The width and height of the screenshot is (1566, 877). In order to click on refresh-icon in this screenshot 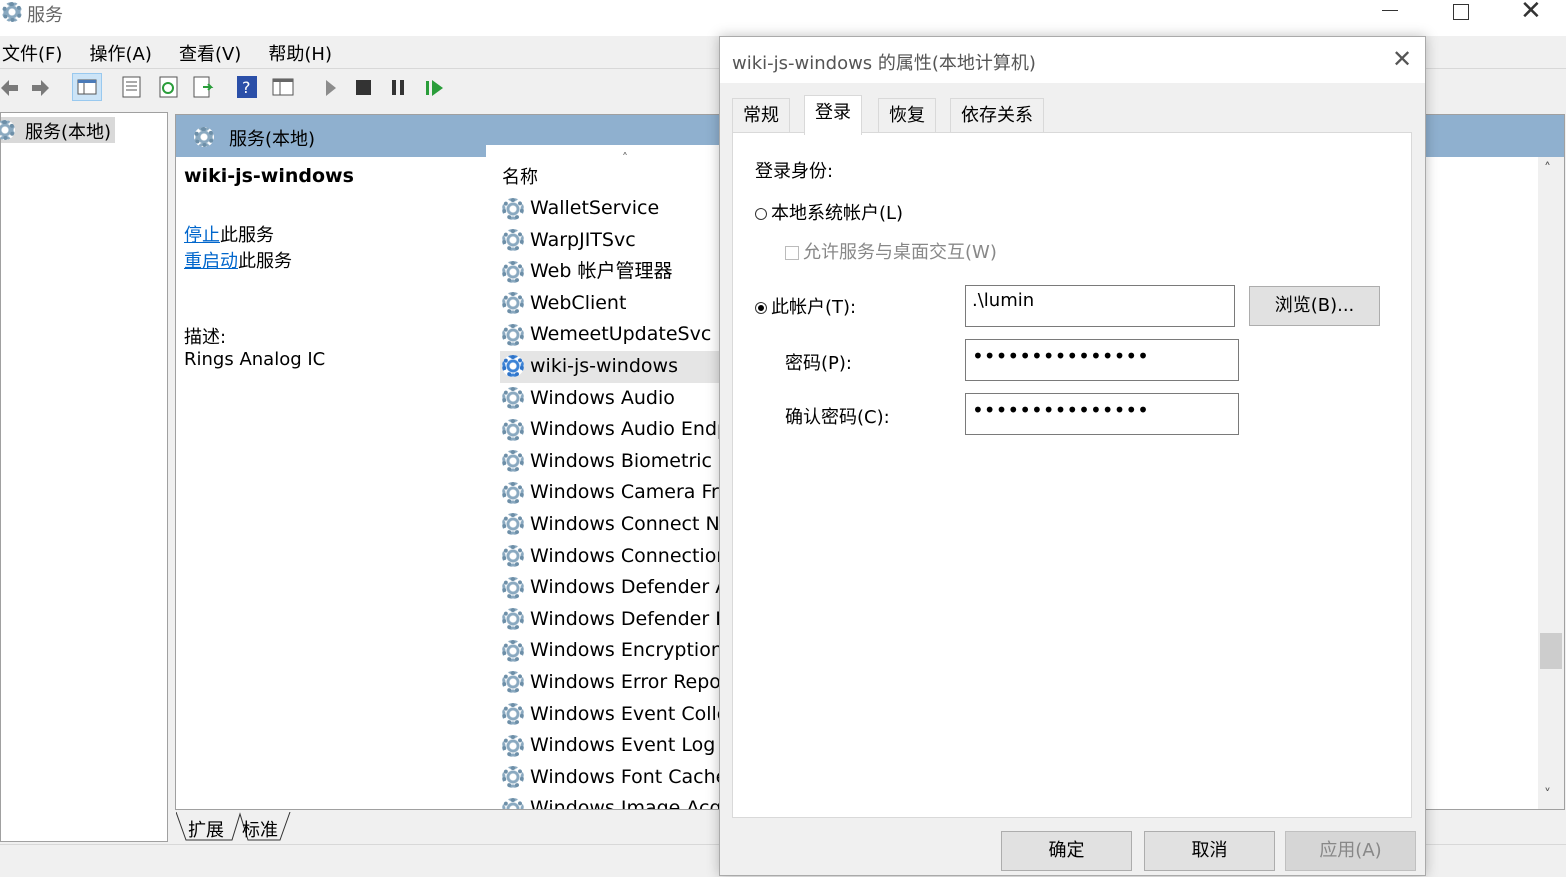, I will do `click(169, 87)`.